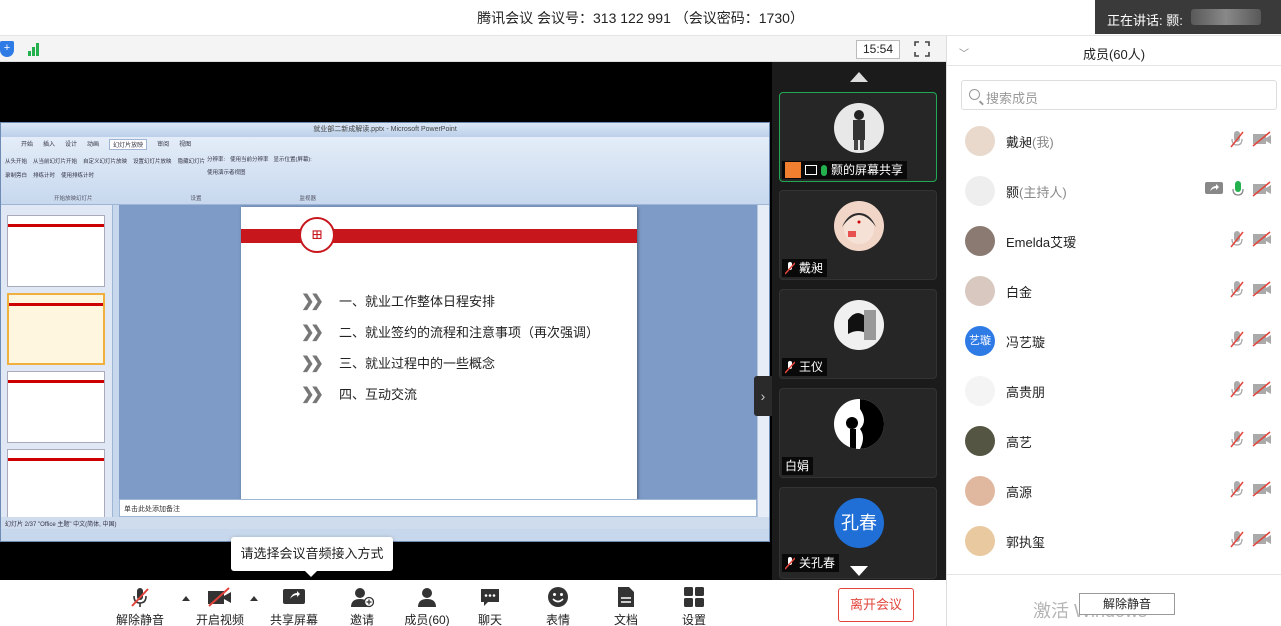 The image size is (1281, 626). I want to click on collapse-video-panel-button: ›, so click(763, 396).